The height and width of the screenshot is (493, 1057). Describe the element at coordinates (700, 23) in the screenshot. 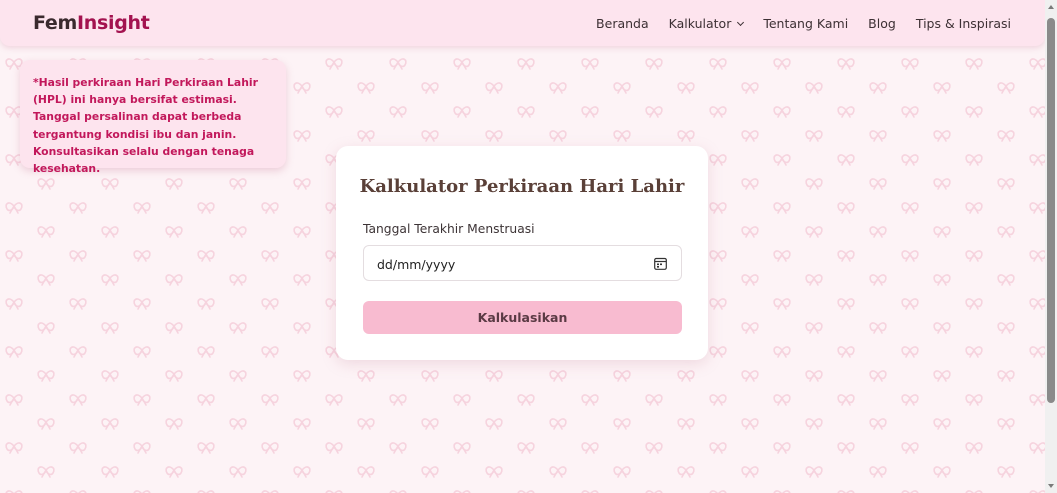

I see `nav-link-kalkulator-label: Kalkulator` at that location.